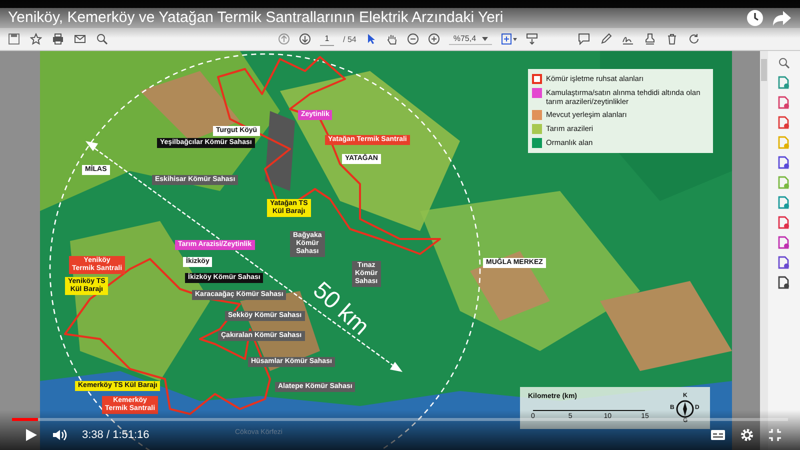  I want to click on star-icon, so click(36, 39).